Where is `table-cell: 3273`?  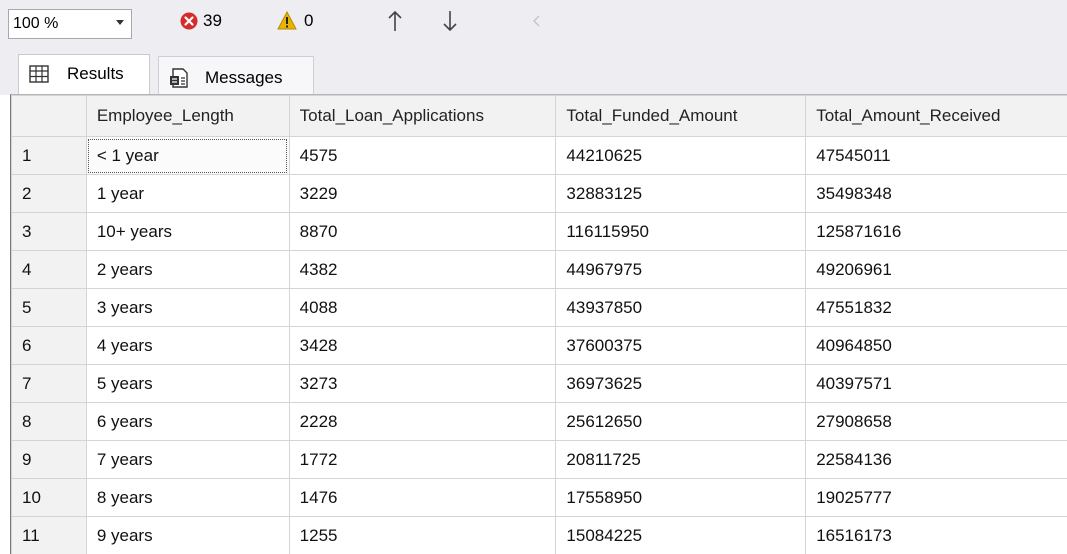 table-cell: 3273 is located at coordinates (422, 384).